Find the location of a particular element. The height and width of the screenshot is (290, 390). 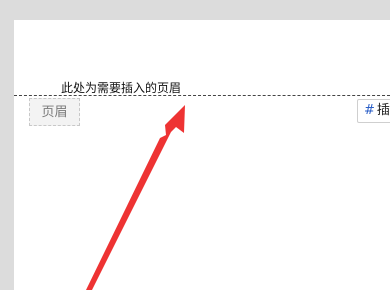

header-content-text: 此处为需要插入的页眉 is located at coordinates (121, 87).